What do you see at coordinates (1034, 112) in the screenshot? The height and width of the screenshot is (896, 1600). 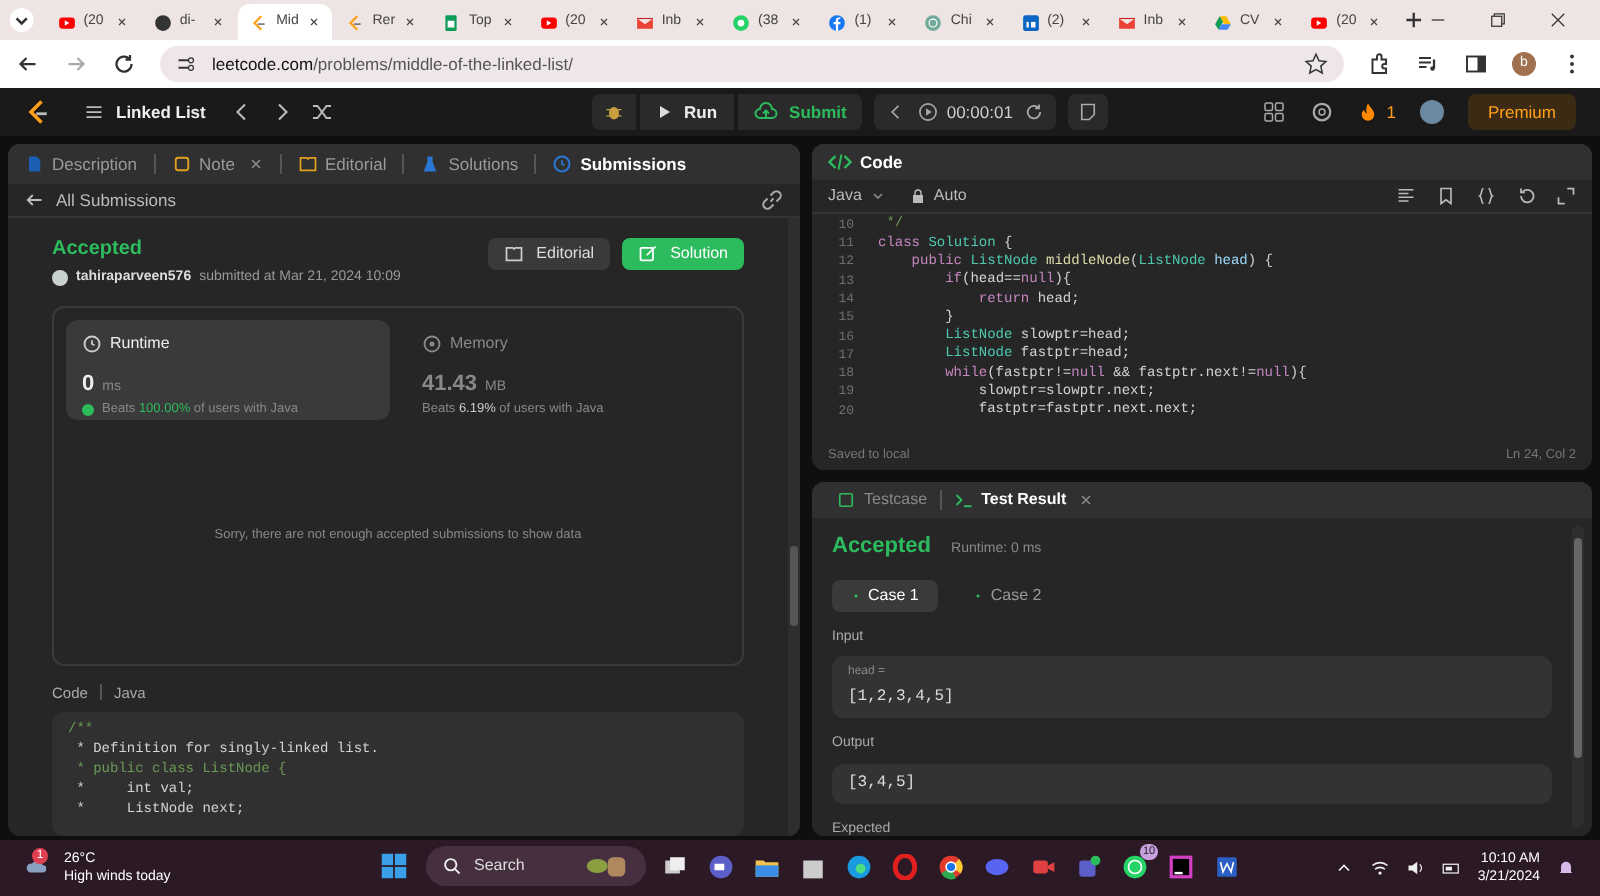 I see `reset-icon` at bounding box center [1034, 112].